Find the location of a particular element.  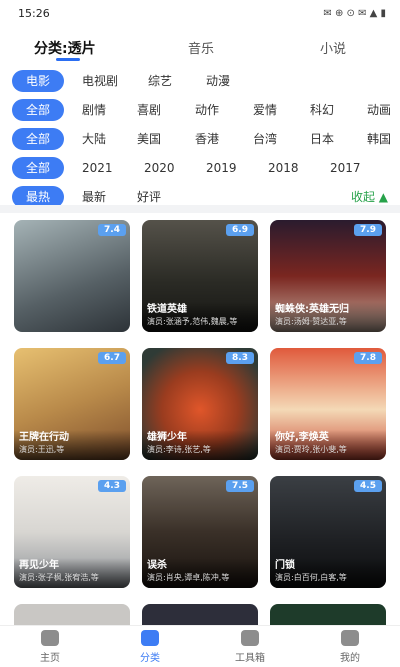

filter-pill-year: 全部 is located at coordinates (38, 167).